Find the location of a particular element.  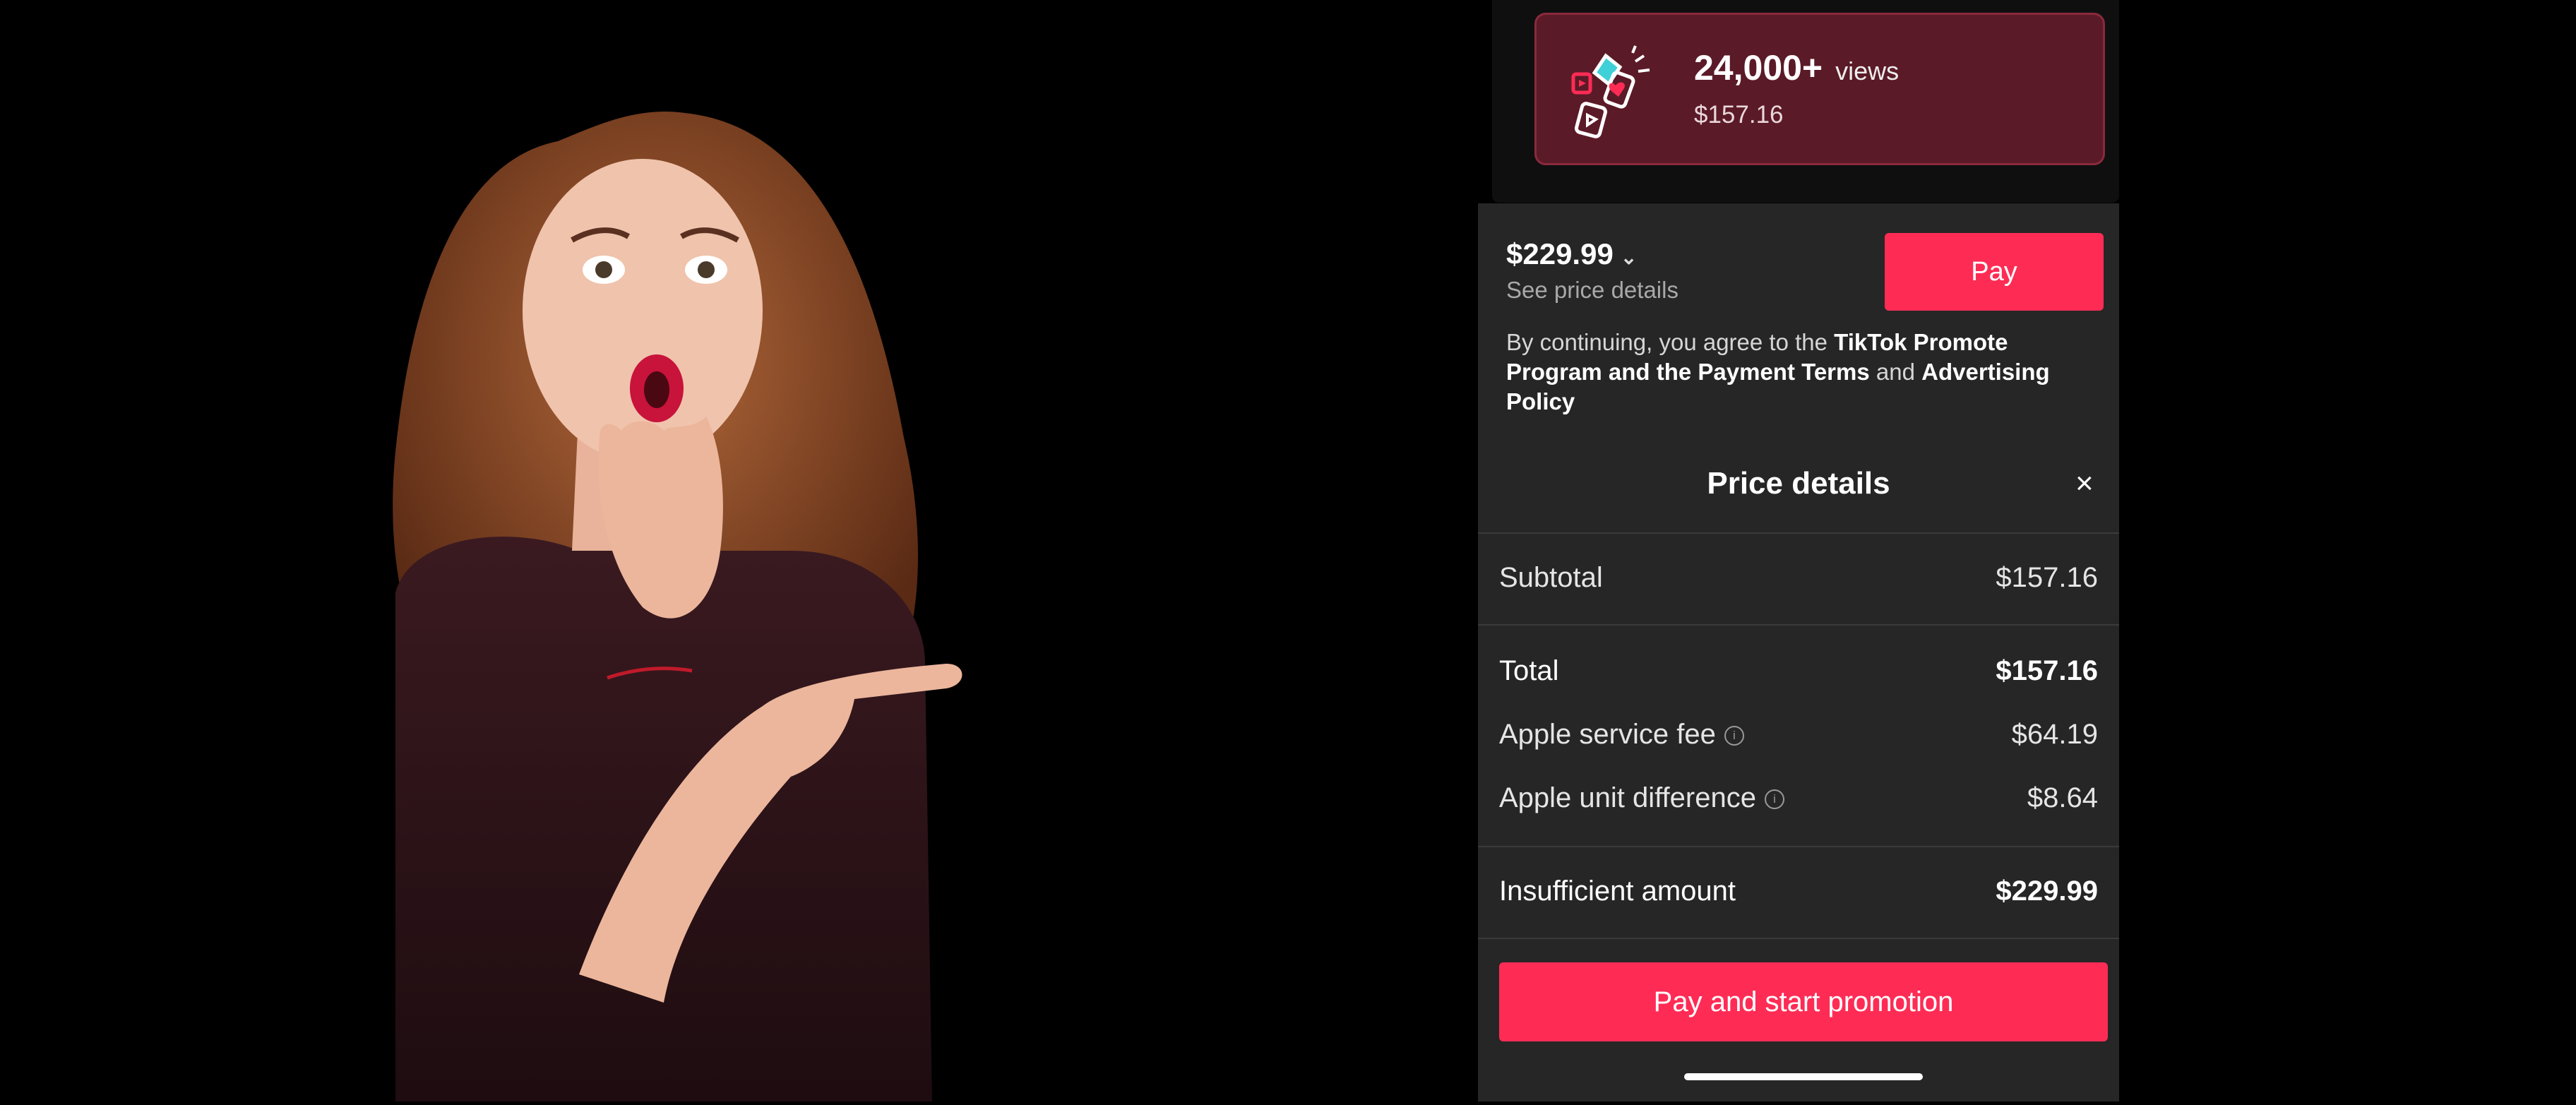

apple-unit-difference-text: Apple unit difference is located at coordinates (1627, 797).